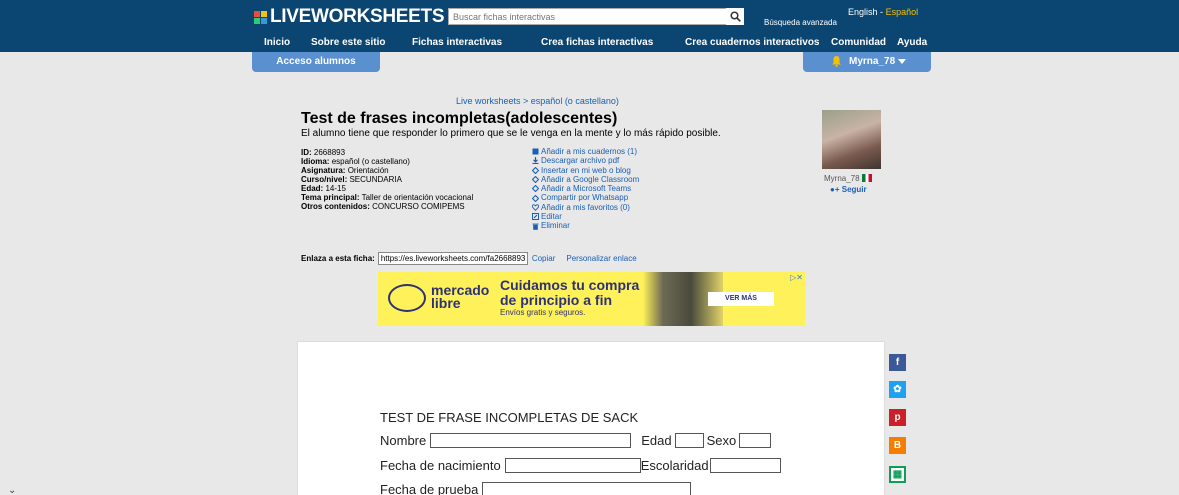 This screenshot has height=495, width=1179. I want to click on customize-link-button: Personalizar enlace, so click(601, 258).